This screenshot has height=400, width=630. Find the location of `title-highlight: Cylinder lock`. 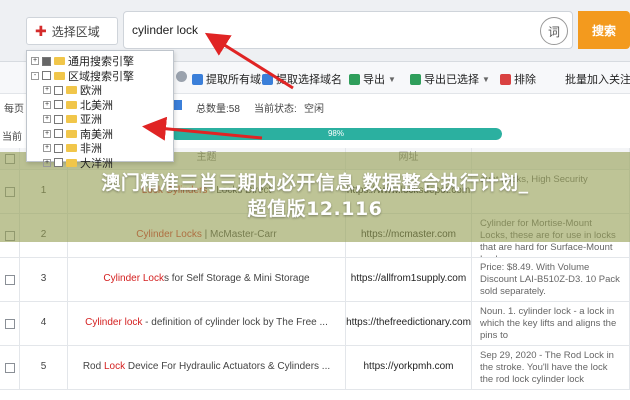

title-highlight: Cylinder lock is located at coordinates (114, 323).